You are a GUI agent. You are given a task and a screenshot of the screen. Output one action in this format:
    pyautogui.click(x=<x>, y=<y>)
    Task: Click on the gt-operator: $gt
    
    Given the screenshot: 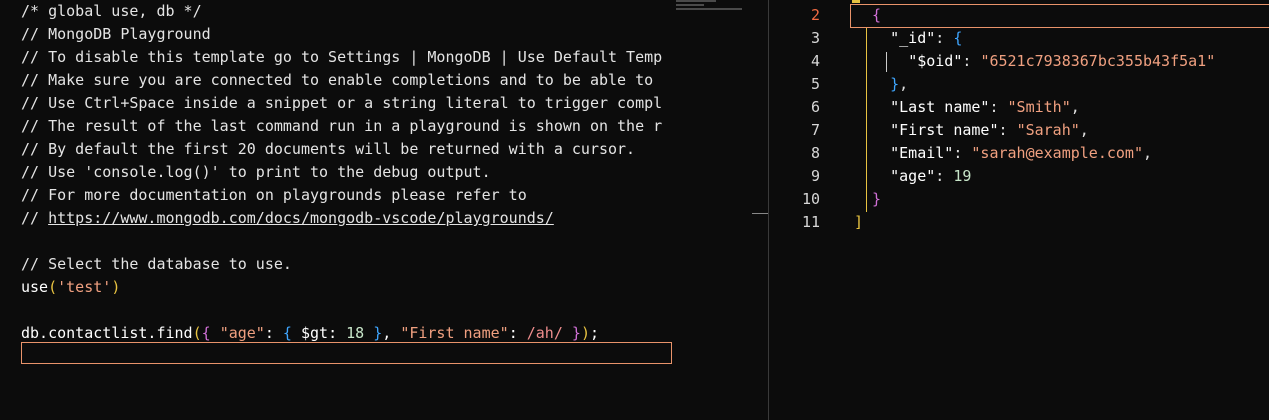 What is the action you would take?
    pyautogui.click(x=314, y=333)
    